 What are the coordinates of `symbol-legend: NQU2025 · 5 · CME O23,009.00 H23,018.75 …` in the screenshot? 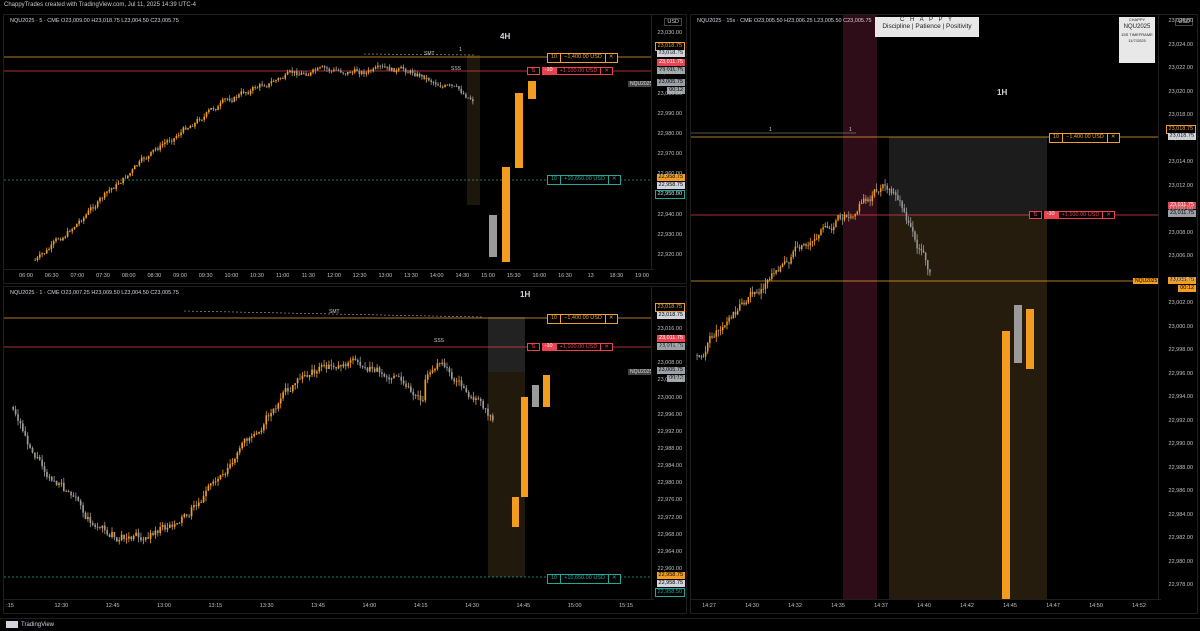 It's located at (94, 21).